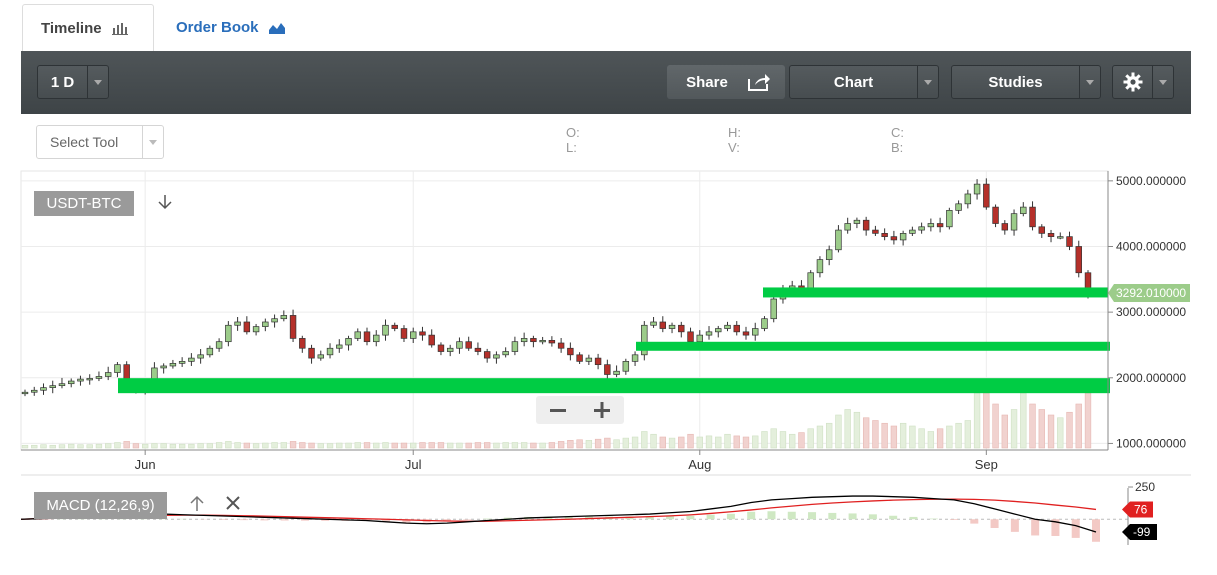 This screenshot has width=1217, height=575. I want to click on move-up-icon, so click(197, 505).